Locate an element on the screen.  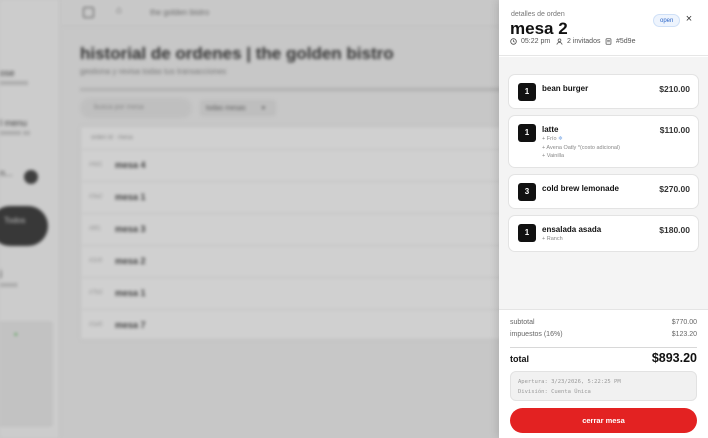
user-icon is located at coordinates (559, 41).